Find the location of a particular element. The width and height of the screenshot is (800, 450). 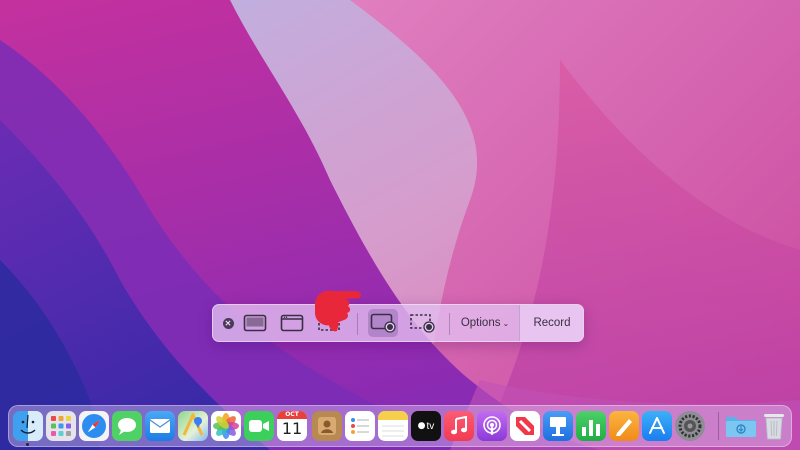

dock-messages is located at coordinates (127, 426).